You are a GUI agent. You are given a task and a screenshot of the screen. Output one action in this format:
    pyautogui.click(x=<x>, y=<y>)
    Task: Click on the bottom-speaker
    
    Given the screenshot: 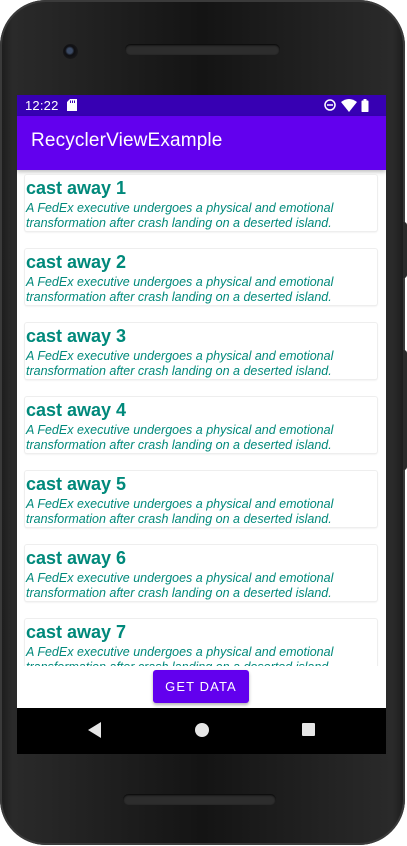 What is the action you would take?
    pyautogui.click(x=199, y=799)
    